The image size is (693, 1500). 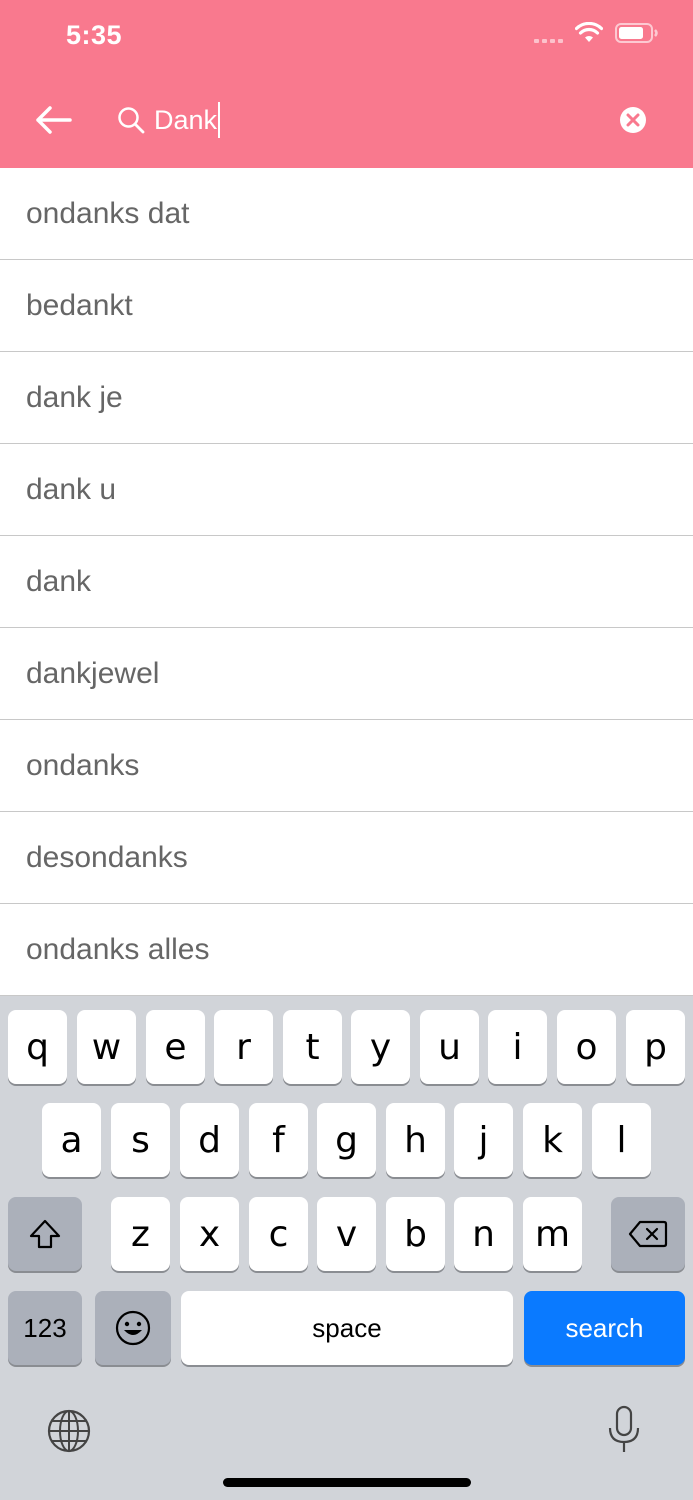 I want to click on key-c: c, so click(x=278, y=1234).